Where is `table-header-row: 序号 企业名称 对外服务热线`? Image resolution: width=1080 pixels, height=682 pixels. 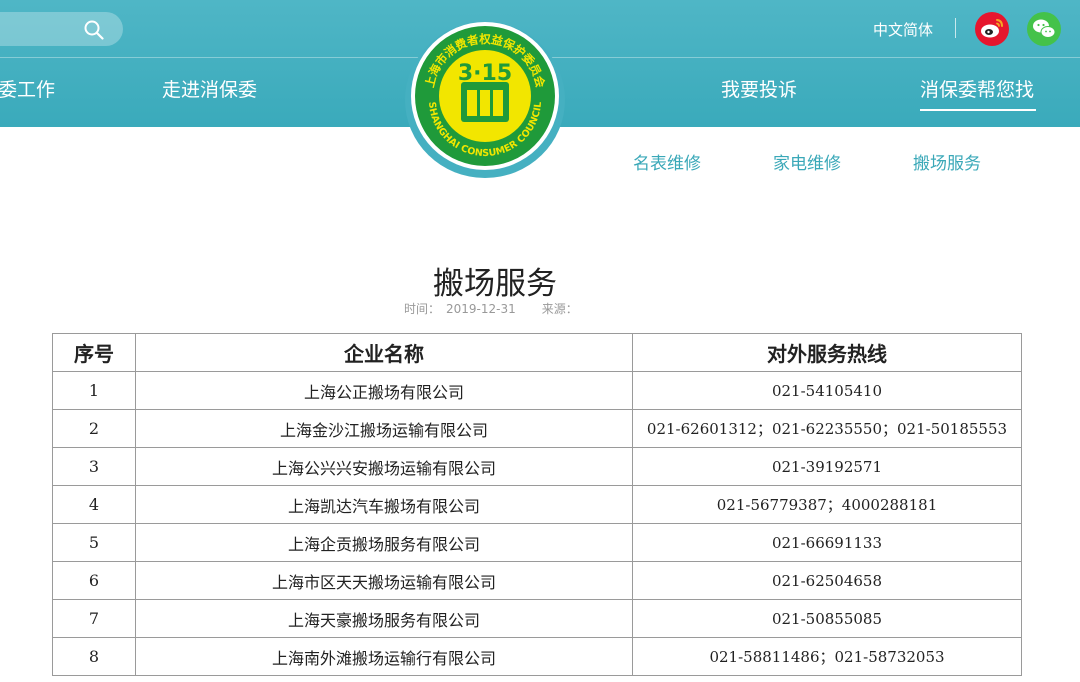 table-header-row: 序号 企业名称 对外服务热线 is located at coordinates (537, 352).